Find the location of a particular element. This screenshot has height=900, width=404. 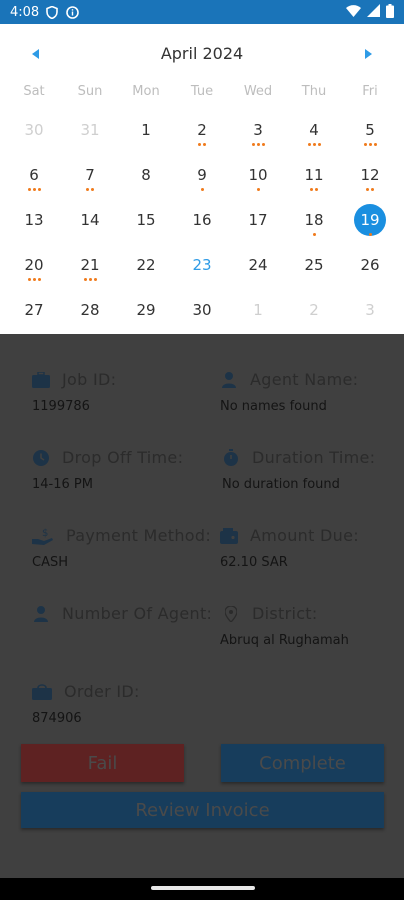

review-invoice-button: Review Invoice is located at coordinates (202, 810).